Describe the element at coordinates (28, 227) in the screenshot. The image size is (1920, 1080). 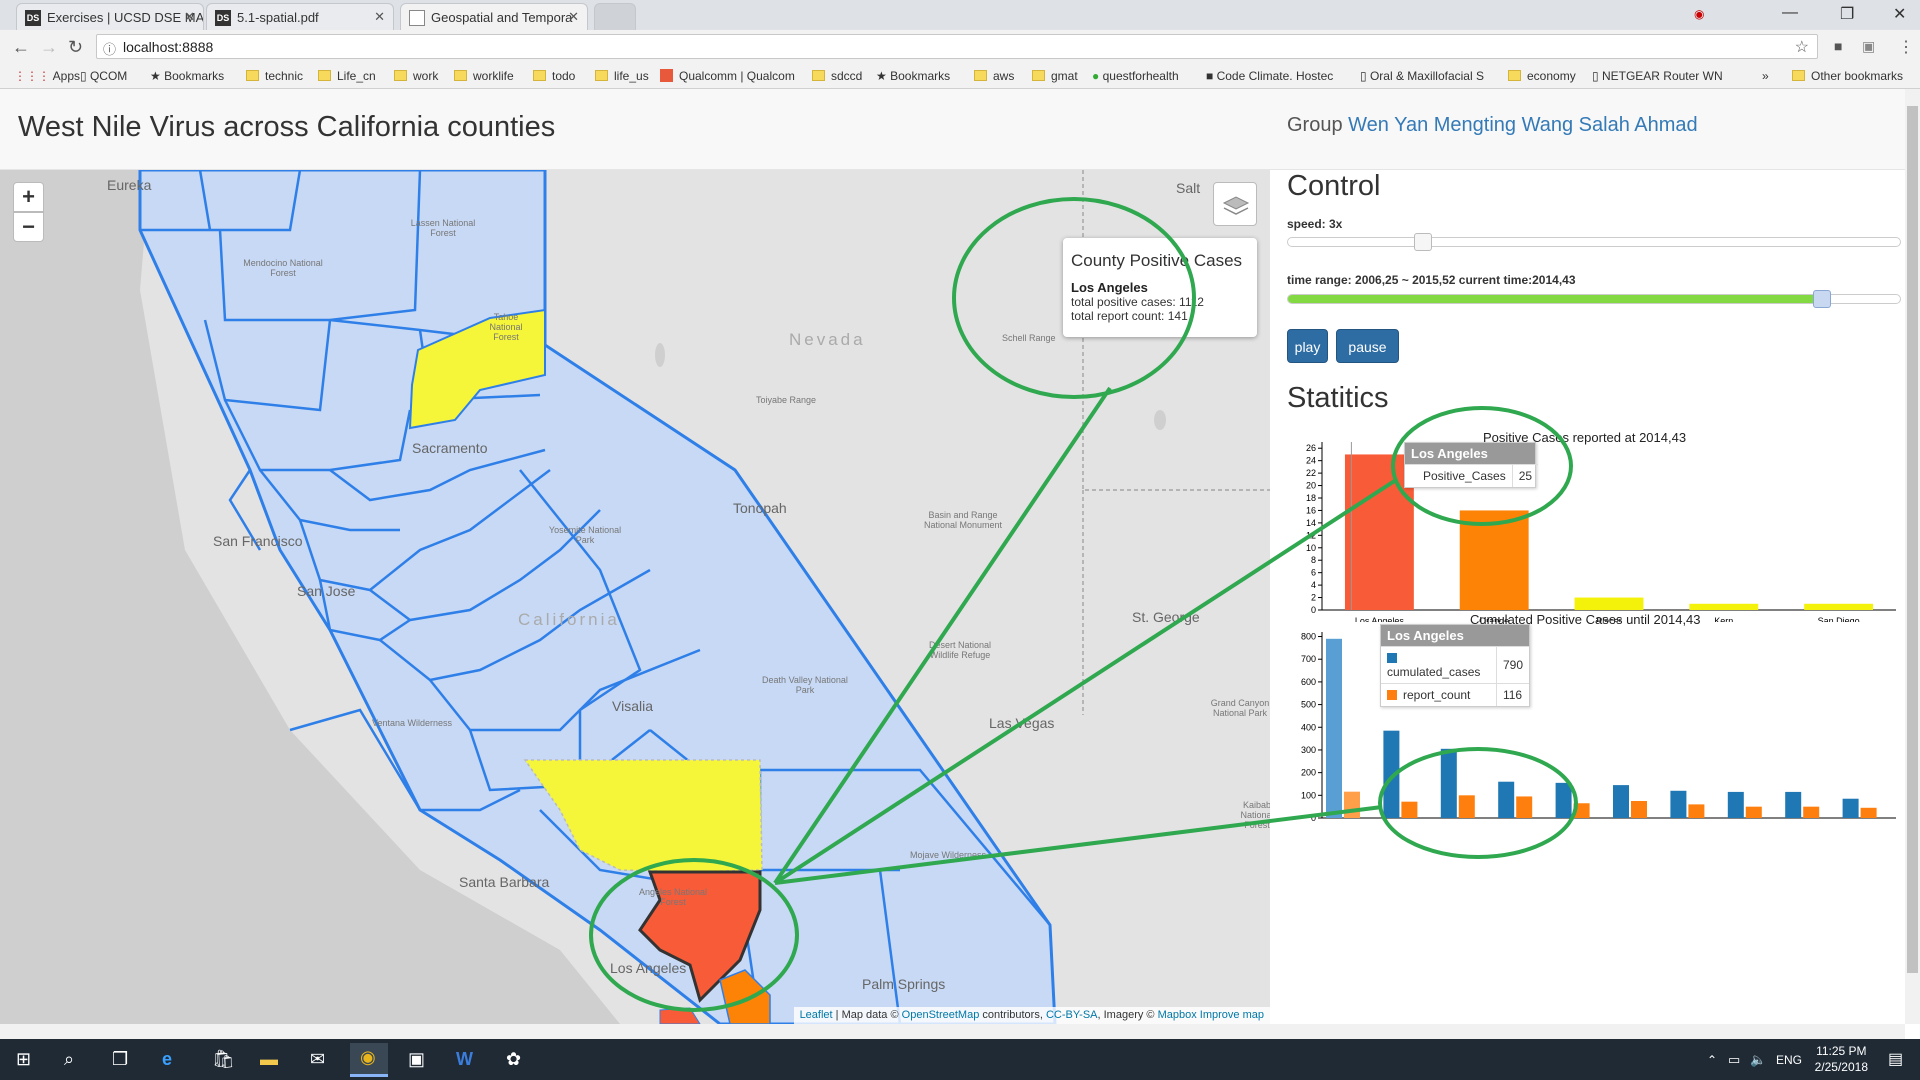
I see `zoom-out-button: −` at that location.